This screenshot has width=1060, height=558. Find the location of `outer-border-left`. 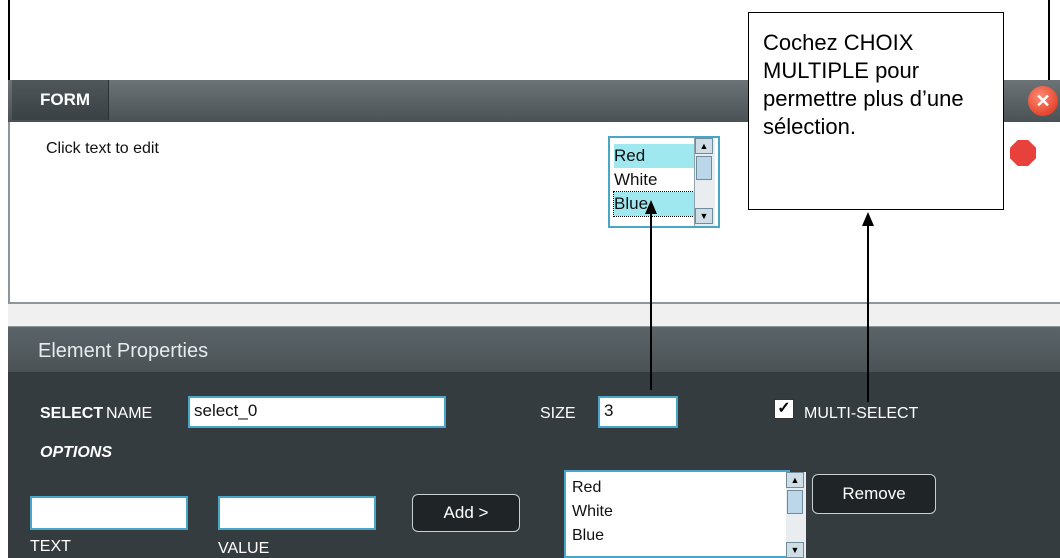

outer-border-left is located at coordinates (9, 40).